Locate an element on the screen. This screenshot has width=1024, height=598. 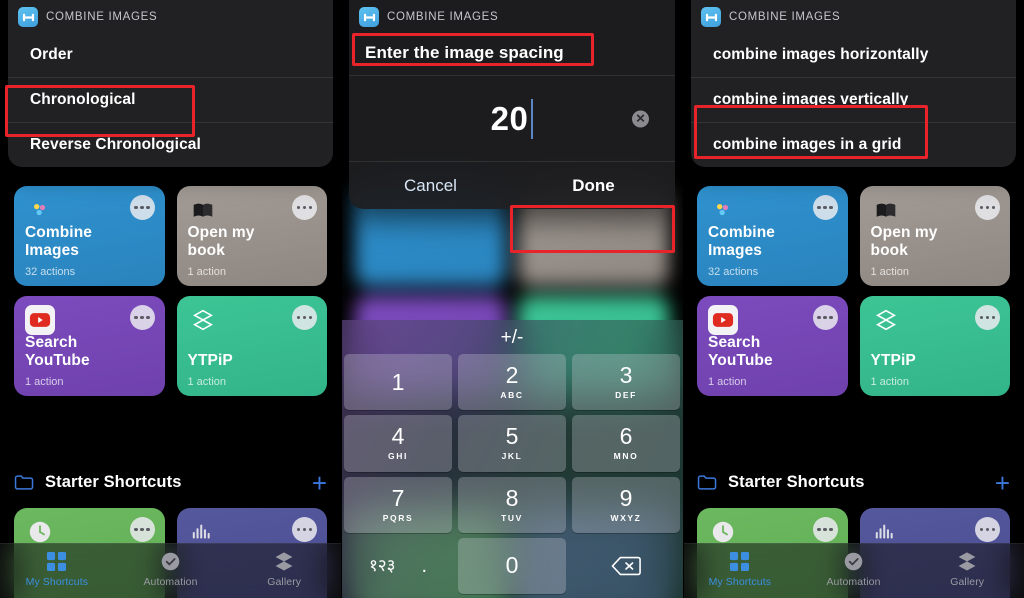
key-7: 7 PQRS is located at coordinates (398, 504).